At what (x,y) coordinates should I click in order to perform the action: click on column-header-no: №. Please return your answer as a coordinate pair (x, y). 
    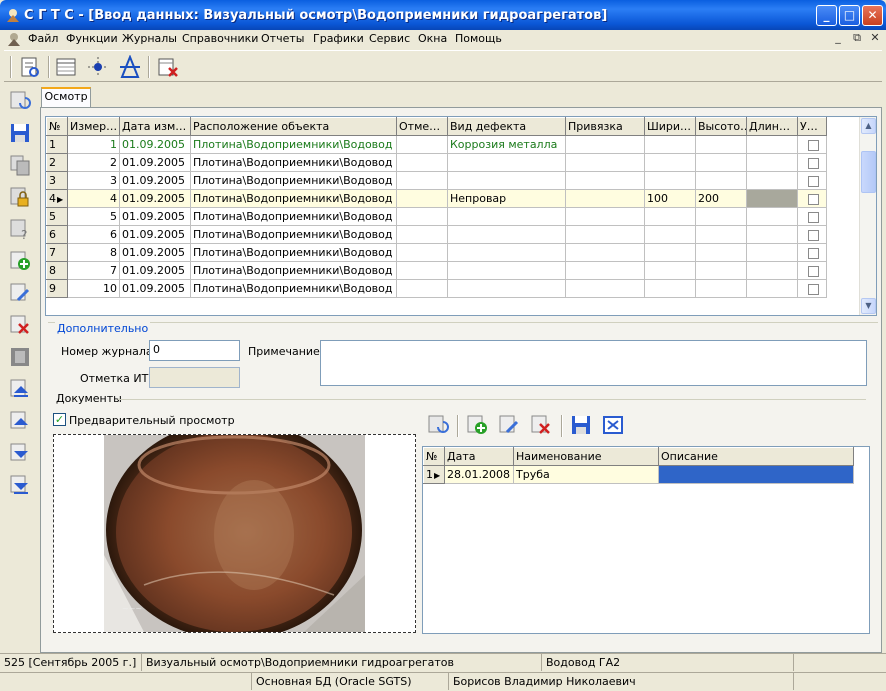
    Looking at the image, I should click on (57, 126).